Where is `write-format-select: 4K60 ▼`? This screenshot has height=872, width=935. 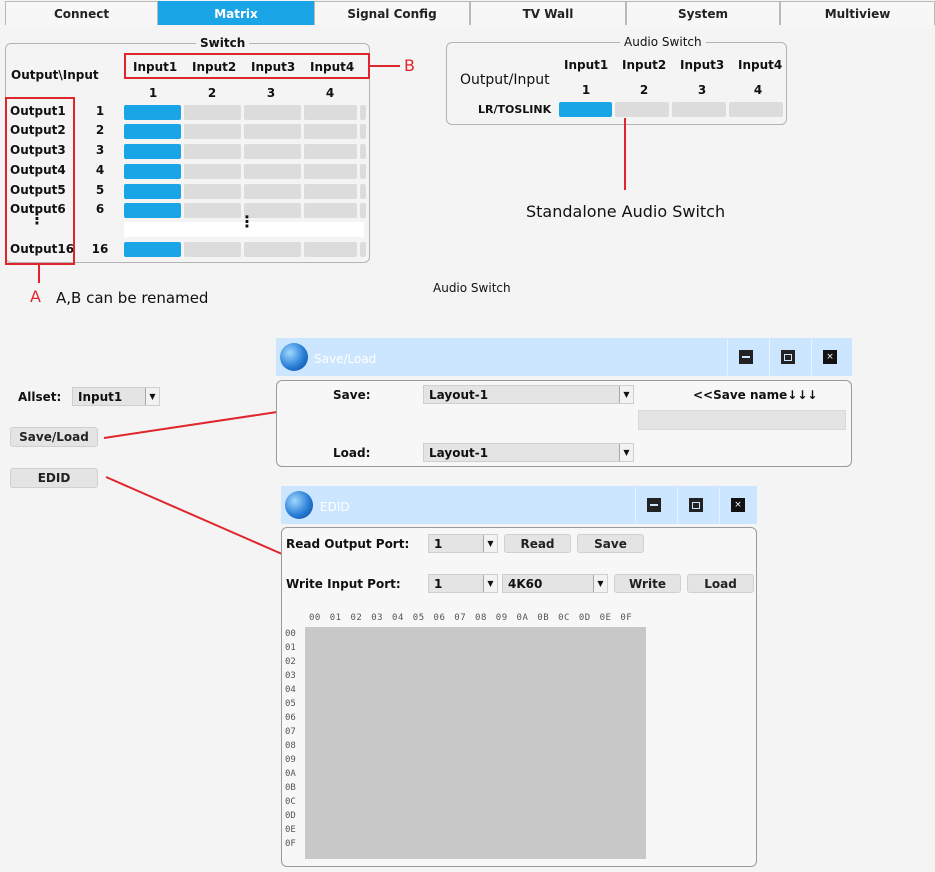
write-format-select: 4K60 ▼ is located at coordinates (555, 583).